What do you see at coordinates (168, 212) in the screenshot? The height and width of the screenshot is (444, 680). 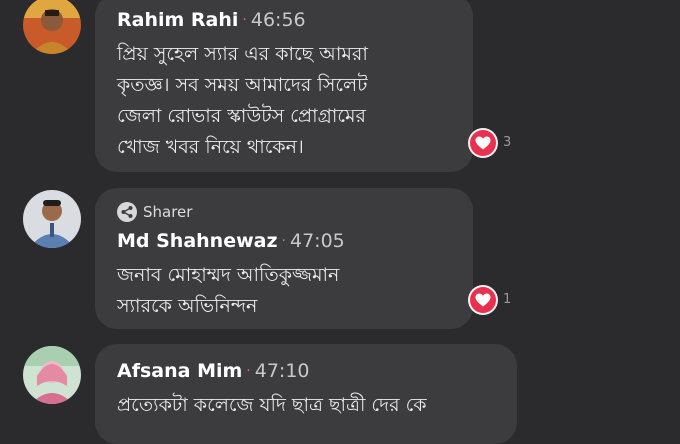 I see `sharer-label: Sharer` at bounding box center [168, 212].